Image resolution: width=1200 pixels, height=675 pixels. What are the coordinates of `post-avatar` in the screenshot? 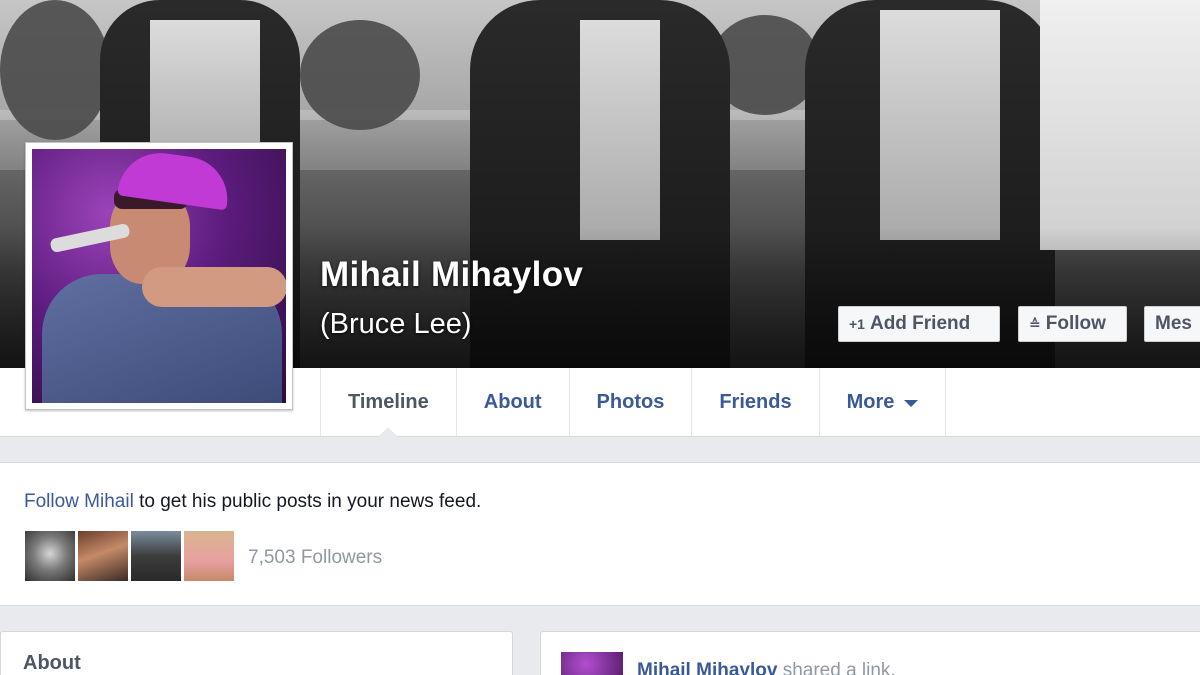 It's located at (592, 663).